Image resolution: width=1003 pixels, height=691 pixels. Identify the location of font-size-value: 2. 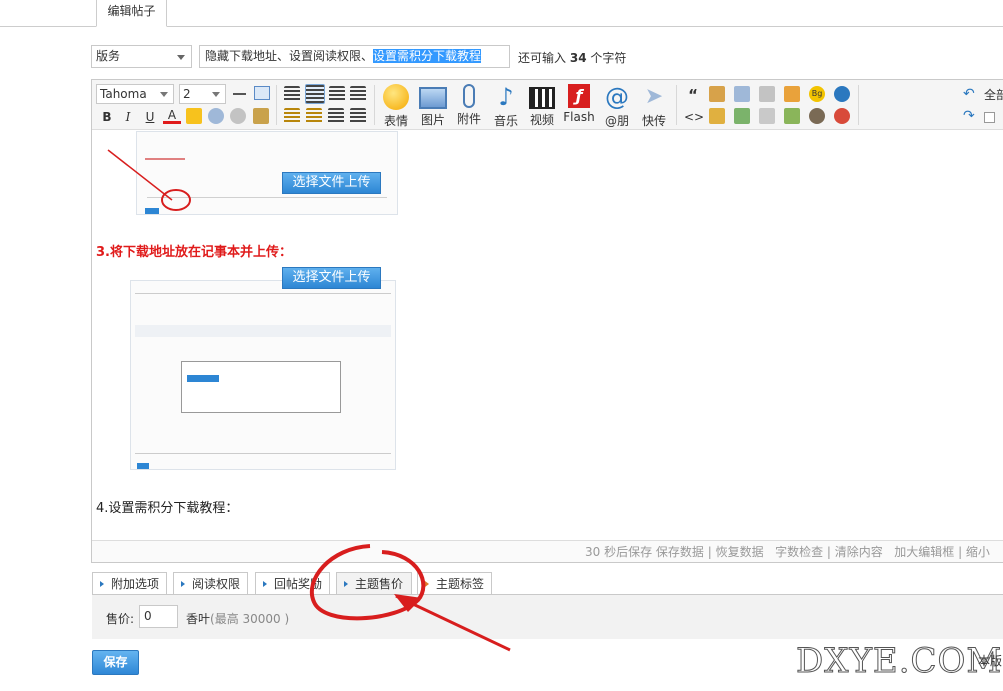
(187, 94).